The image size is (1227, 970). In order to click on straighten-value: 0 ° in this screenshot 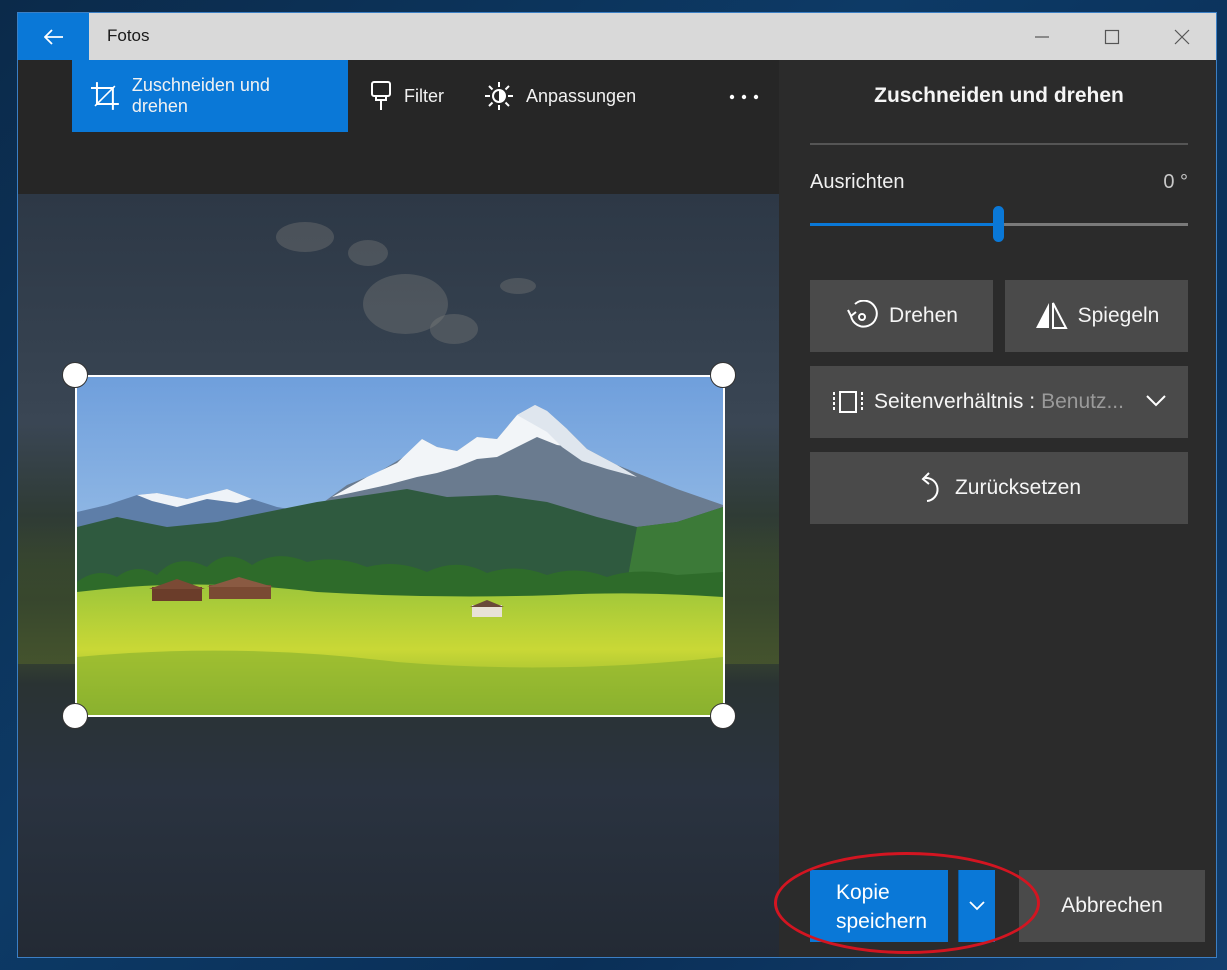, I will do `click(1175, 182)`.